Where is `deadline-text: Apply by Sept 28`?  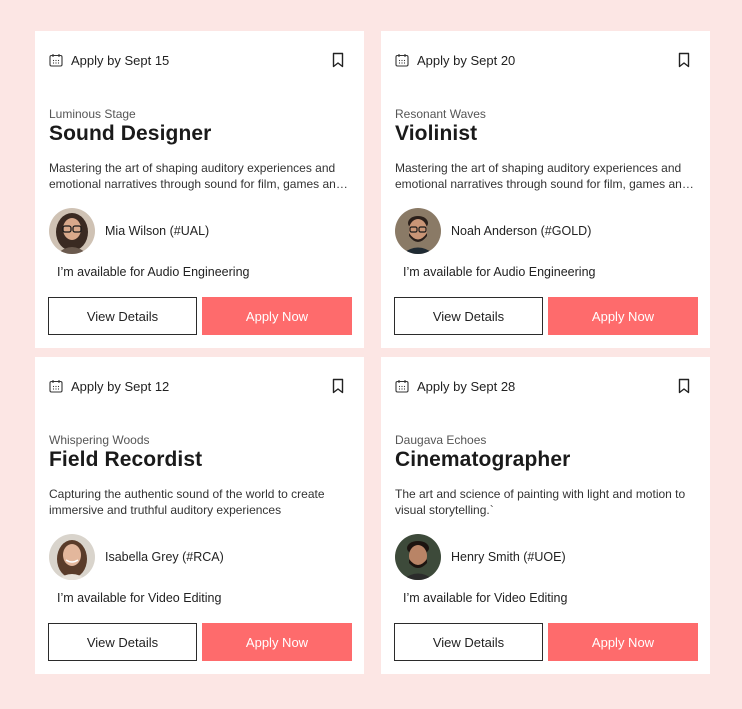
deadline-text: Apply by Sept 28 is located at coordinates (466, 386).